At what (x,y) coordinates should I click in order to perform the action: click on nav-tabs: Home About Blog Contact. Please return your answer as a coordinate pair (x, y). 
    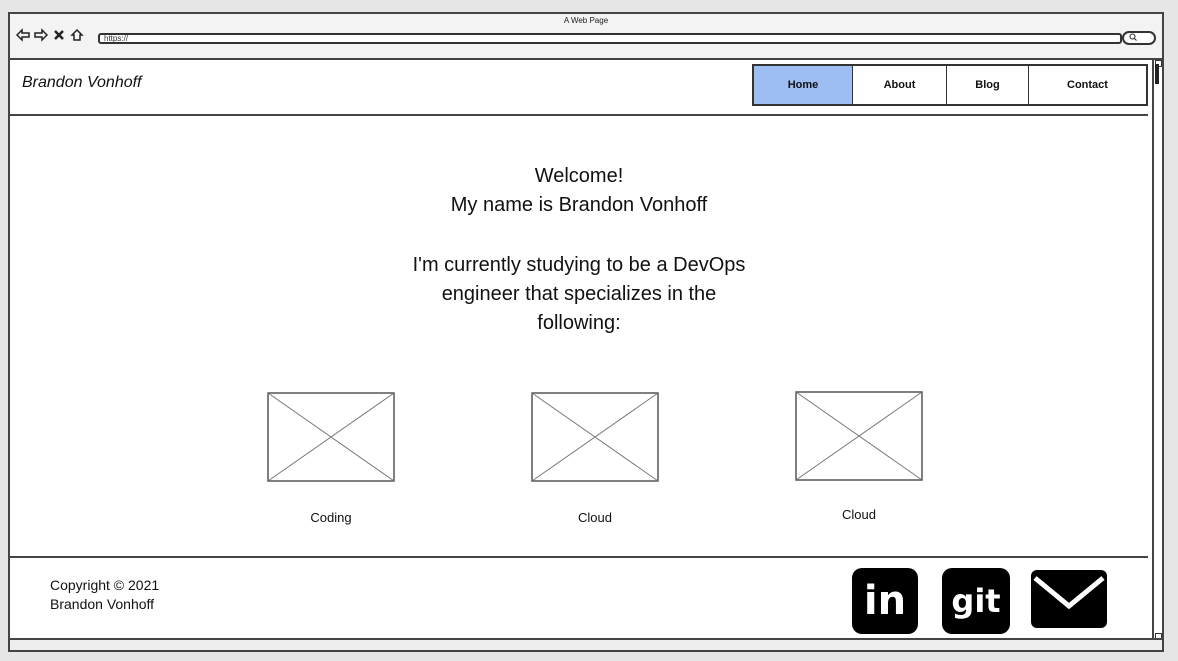
    Looking at the image, I should click on (950, 85).